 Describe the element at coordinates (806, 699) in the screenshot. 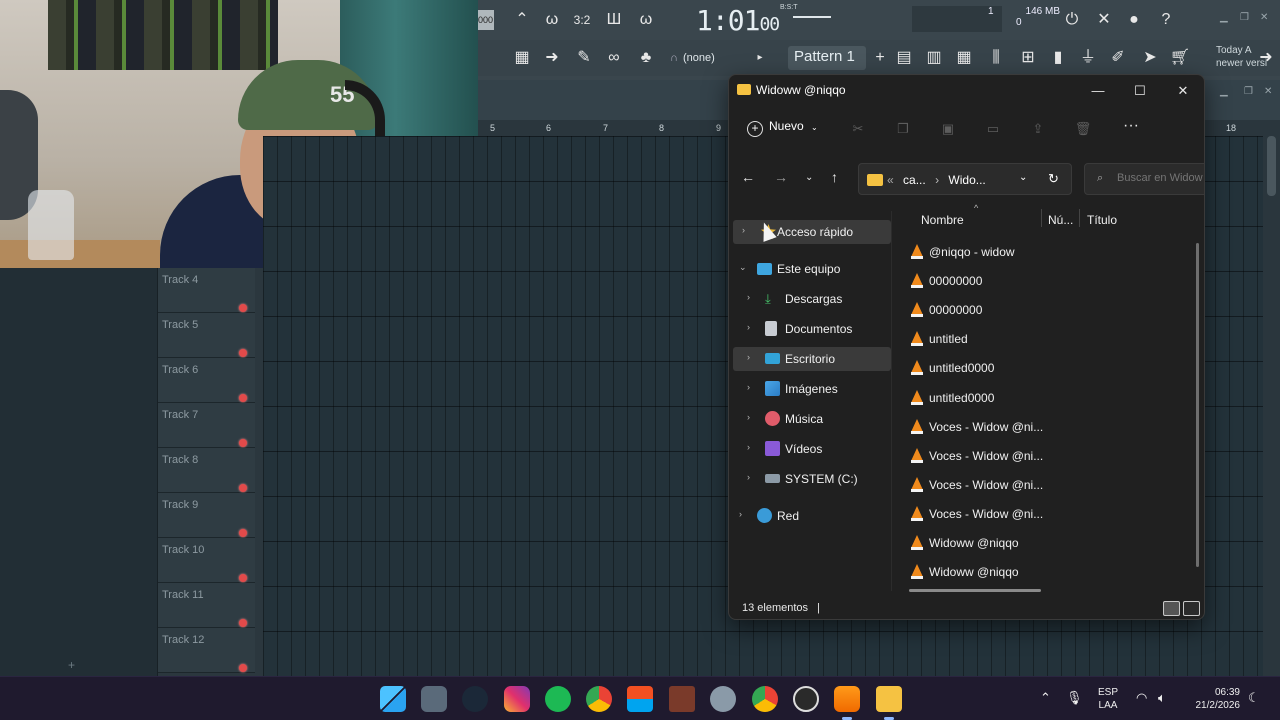

I see `obs-icon` at that location.